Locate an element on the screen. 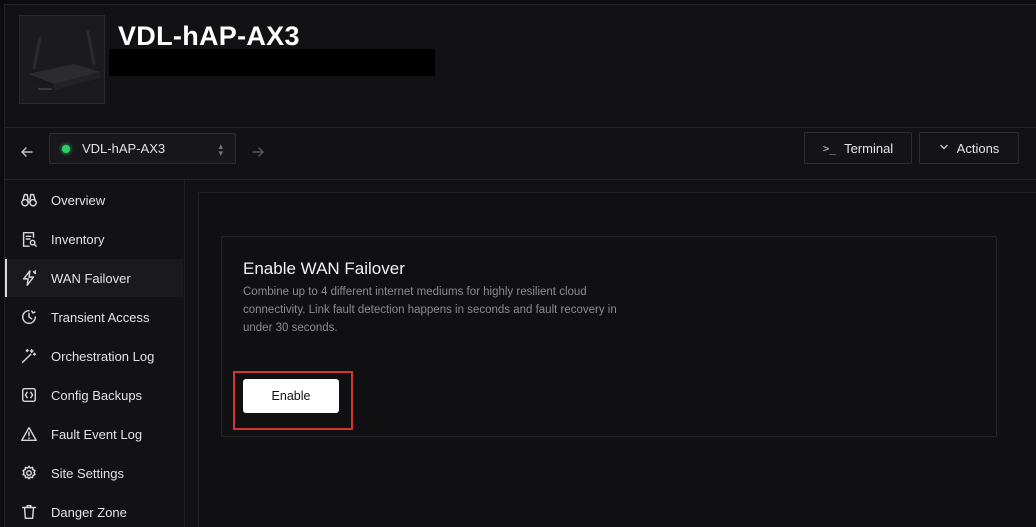 Image resolution: width=1036 pixels, height=527 pixels. gear-icon is located at coordinates (29, 473).